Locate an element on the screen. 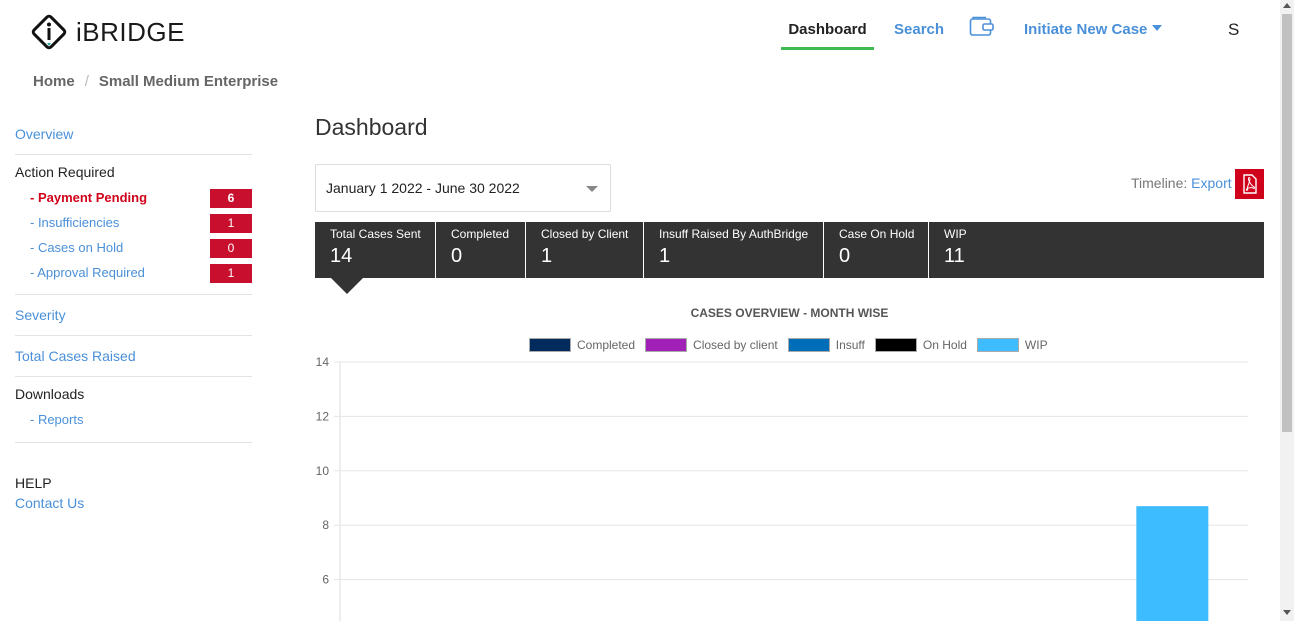 Image resolution: width=1294 pixels, height=621 pixels. logo: iBRIDGE is located at coordinates (107, 32).